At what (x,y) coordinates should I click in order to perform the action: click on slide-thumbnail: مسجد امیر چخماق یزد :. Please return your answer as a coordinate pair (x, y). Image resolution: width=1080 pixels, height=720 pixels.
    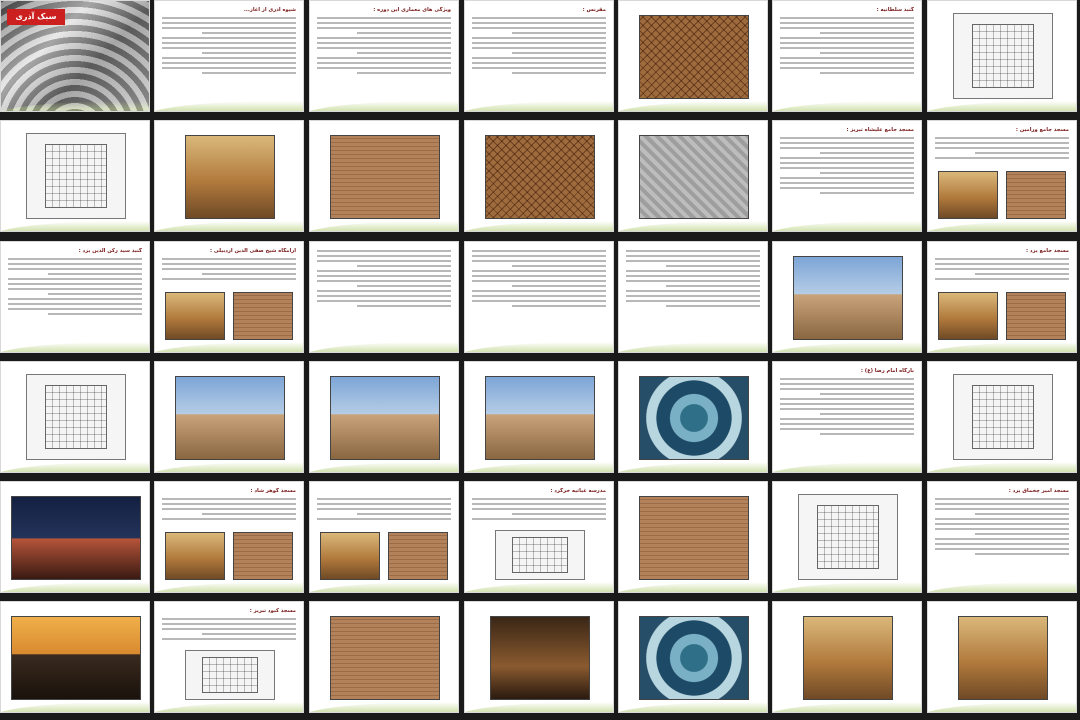
    Looking at the image, I should click on (1002, 537).